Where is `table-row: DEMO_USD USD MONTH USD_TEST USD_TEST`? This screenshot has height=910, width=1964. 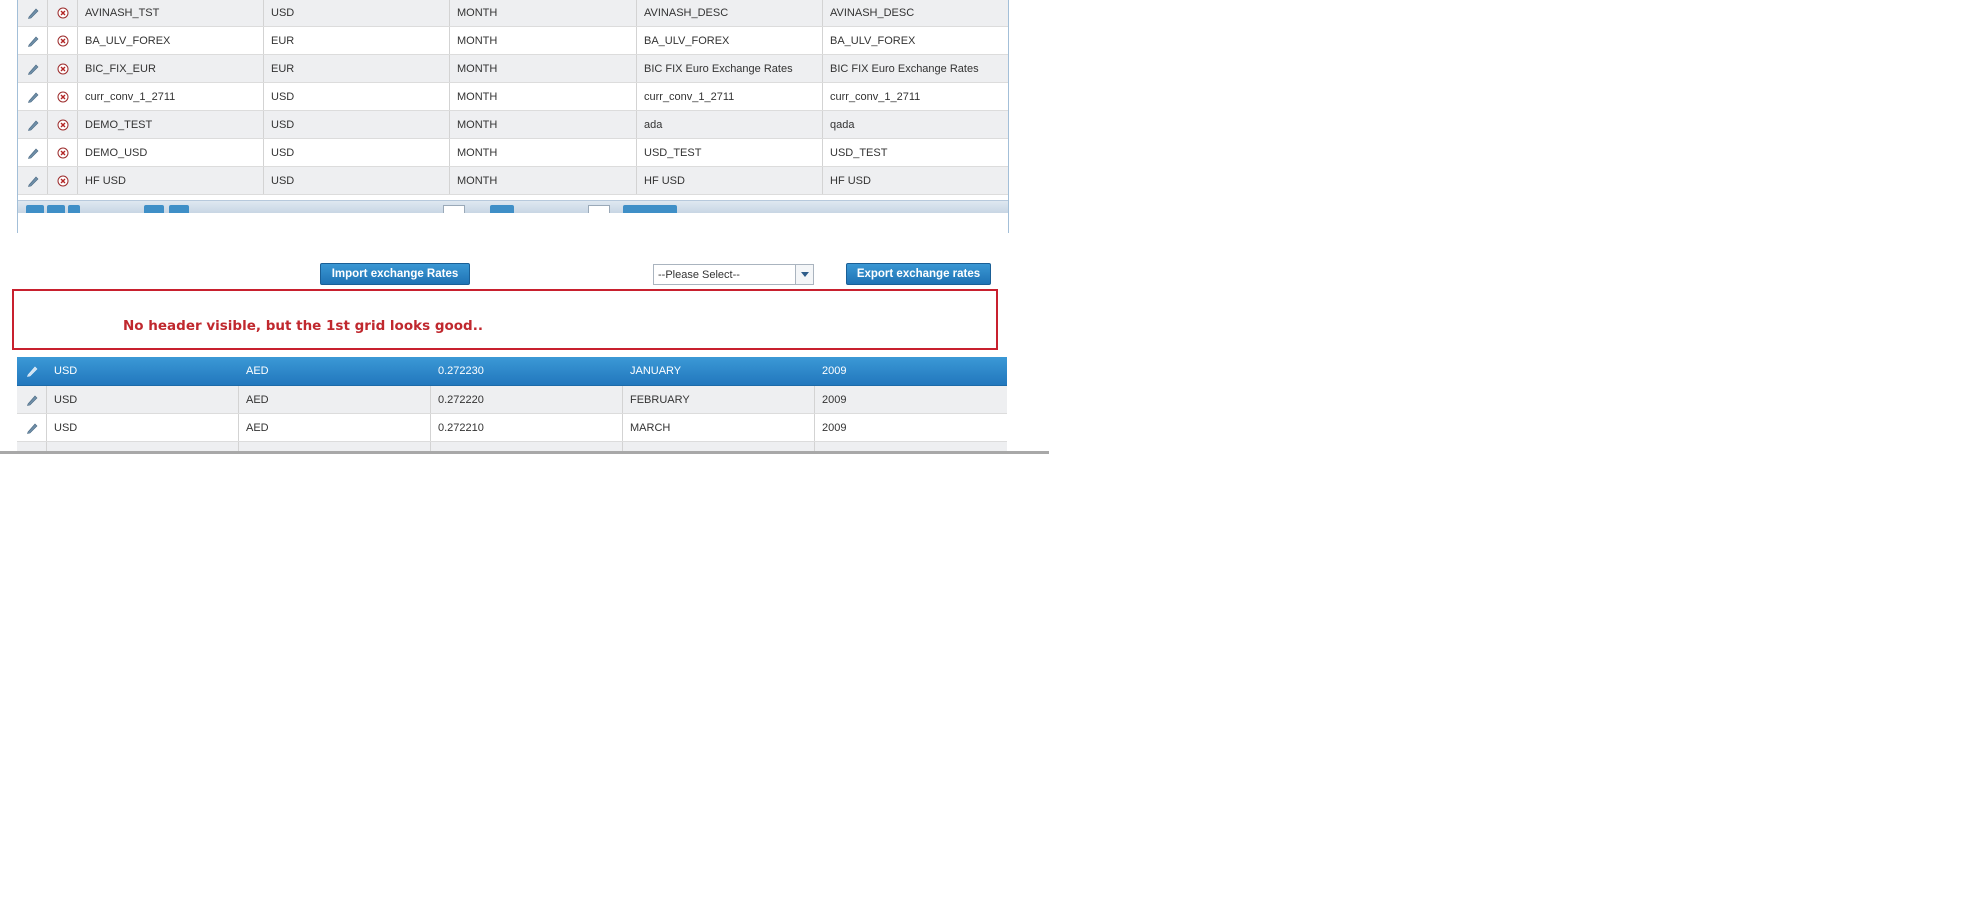 table-row: DEMO_USD USD MONTH USD_TEST USD_TEST is located at coordinates (513, 153).